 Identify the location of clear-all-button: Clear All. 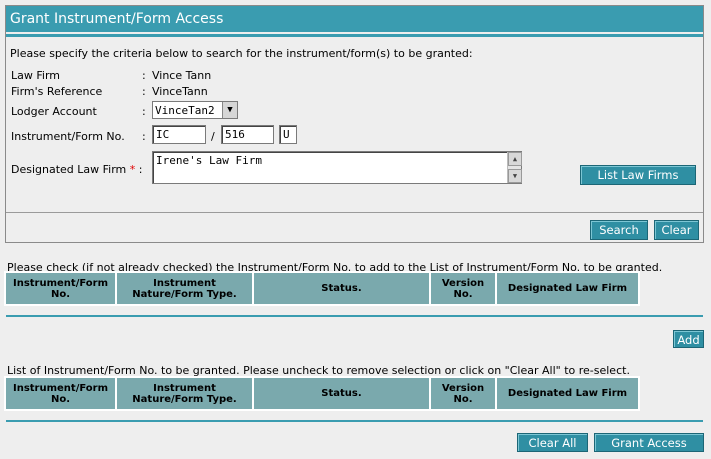
(552, 442).